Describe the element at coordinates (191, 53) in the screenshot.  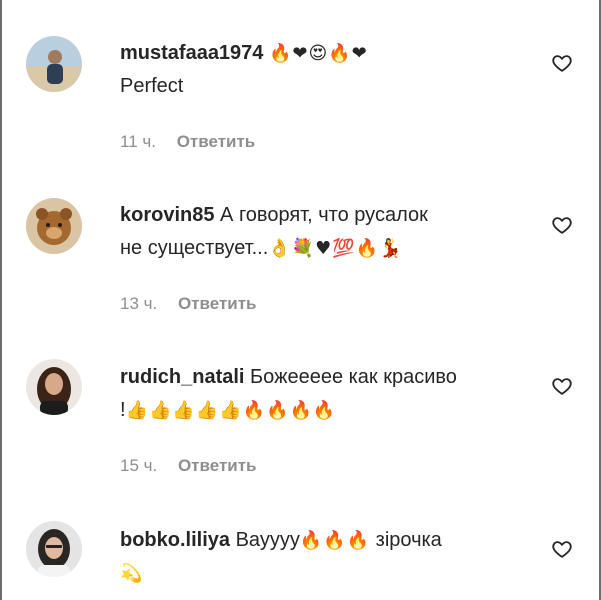
I see `username: mustafaaa1974` at that location.